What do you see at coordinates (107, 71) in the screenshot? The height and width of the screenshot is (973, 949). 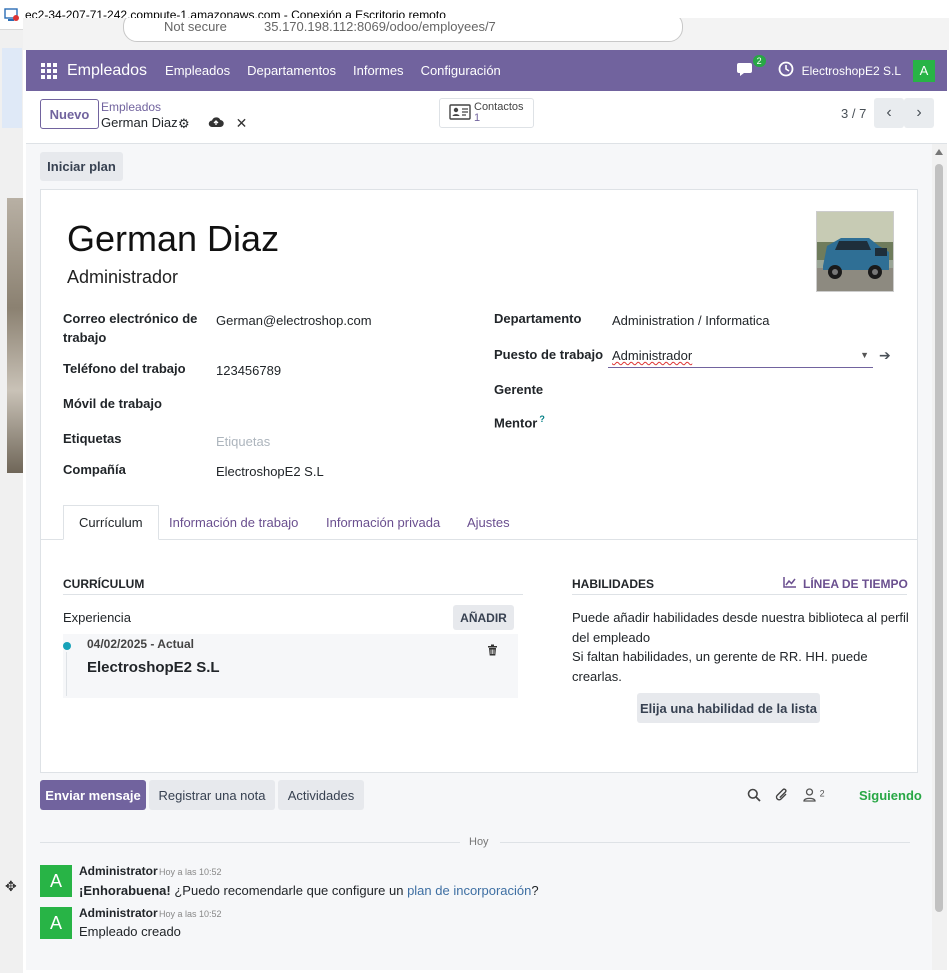 I see `app-brand: Empleados` at bounding box center [107, 71].